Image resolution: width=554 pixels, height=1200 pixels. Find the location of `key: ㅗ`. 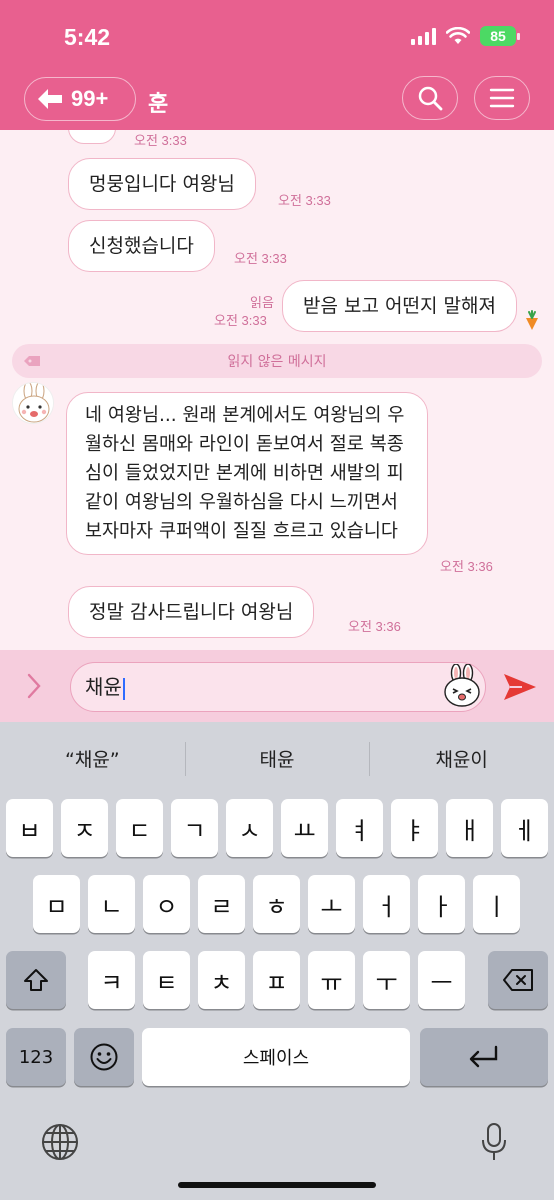

key: ㅗ is located at coordinates (331, 904).